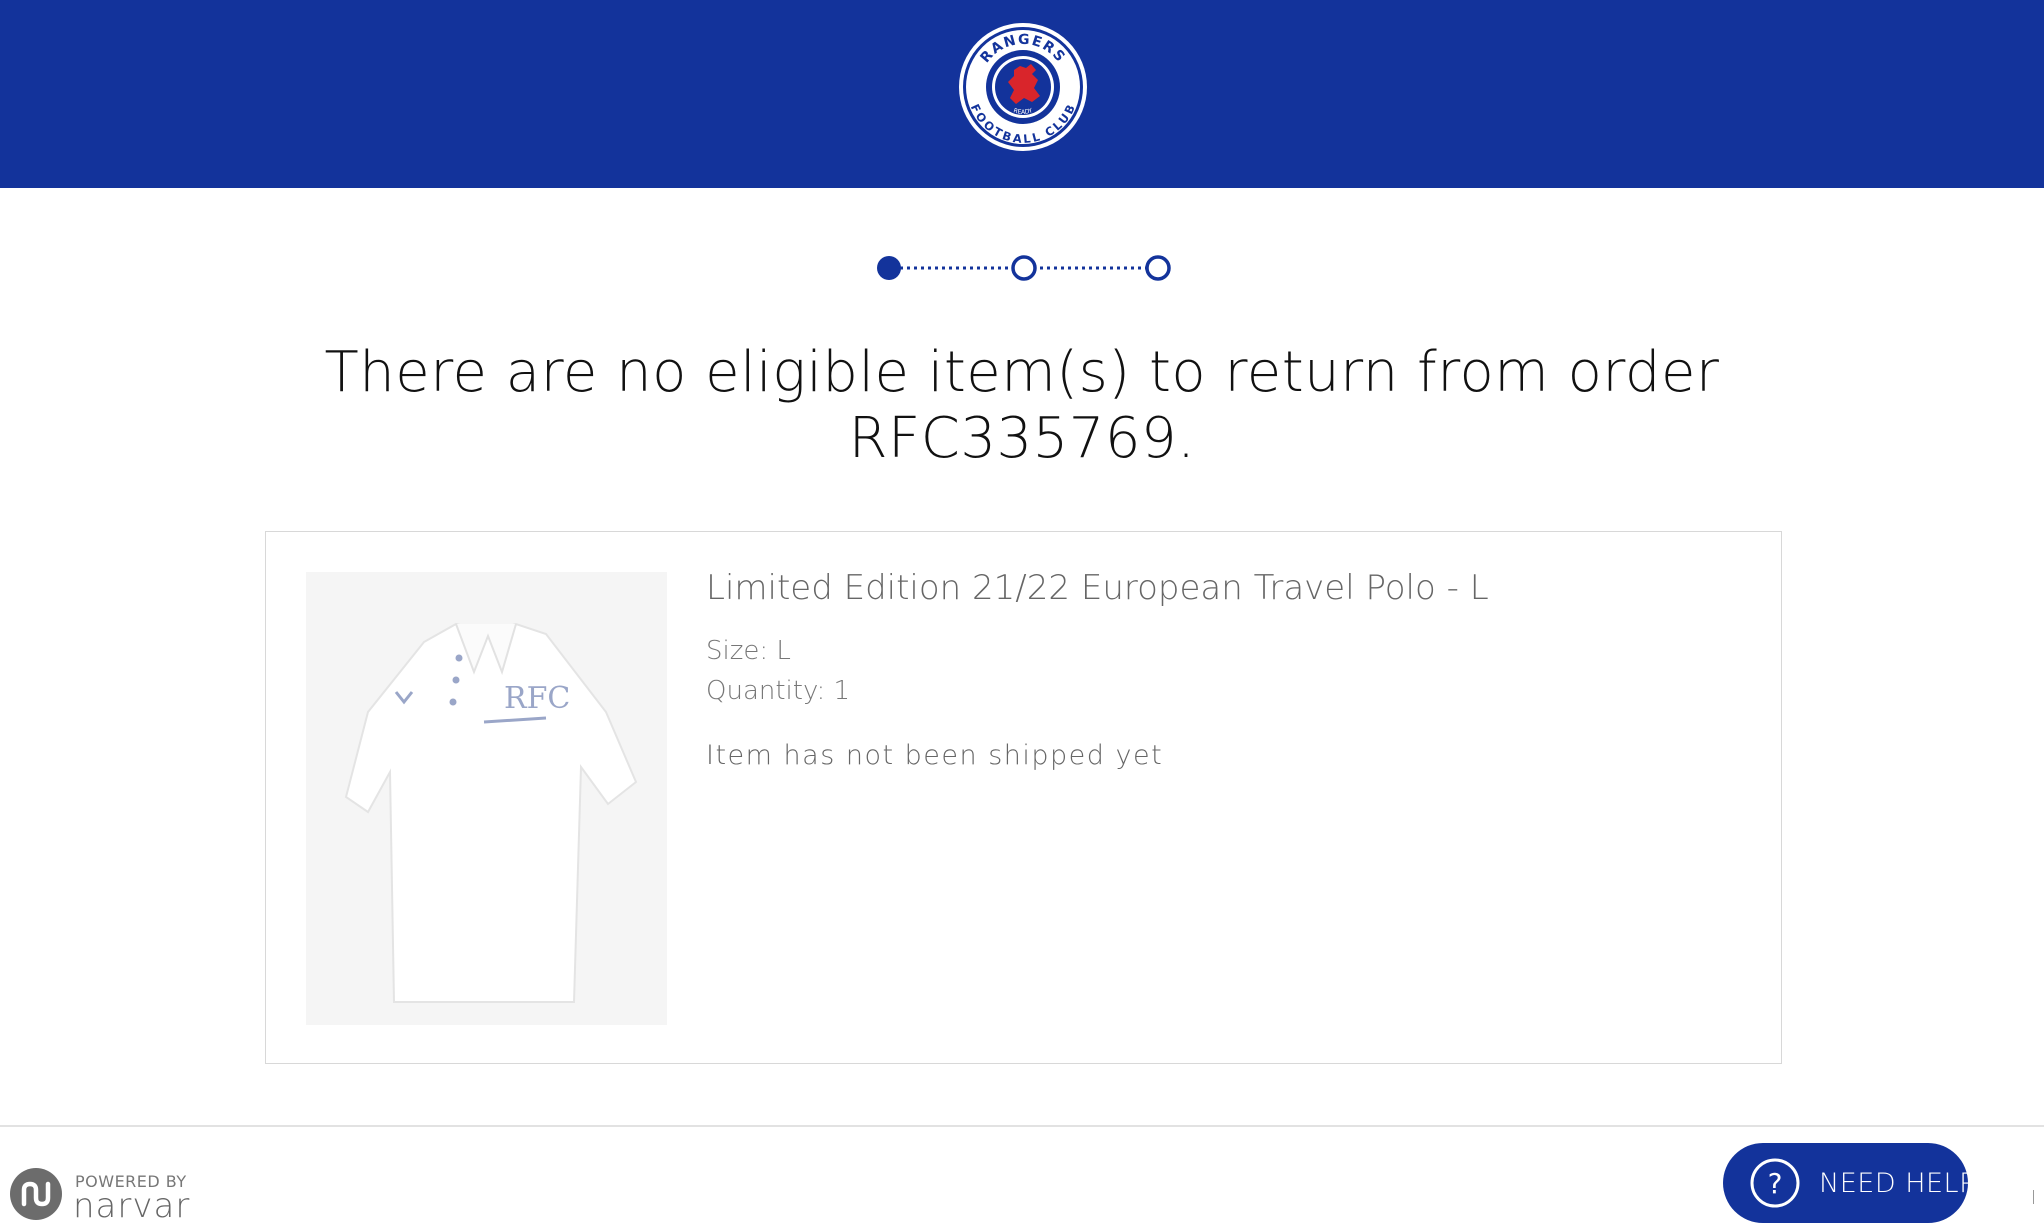 This screenshot has height=1228, width=2044. I want to click on svg-text: RFC, so click(537, 698).